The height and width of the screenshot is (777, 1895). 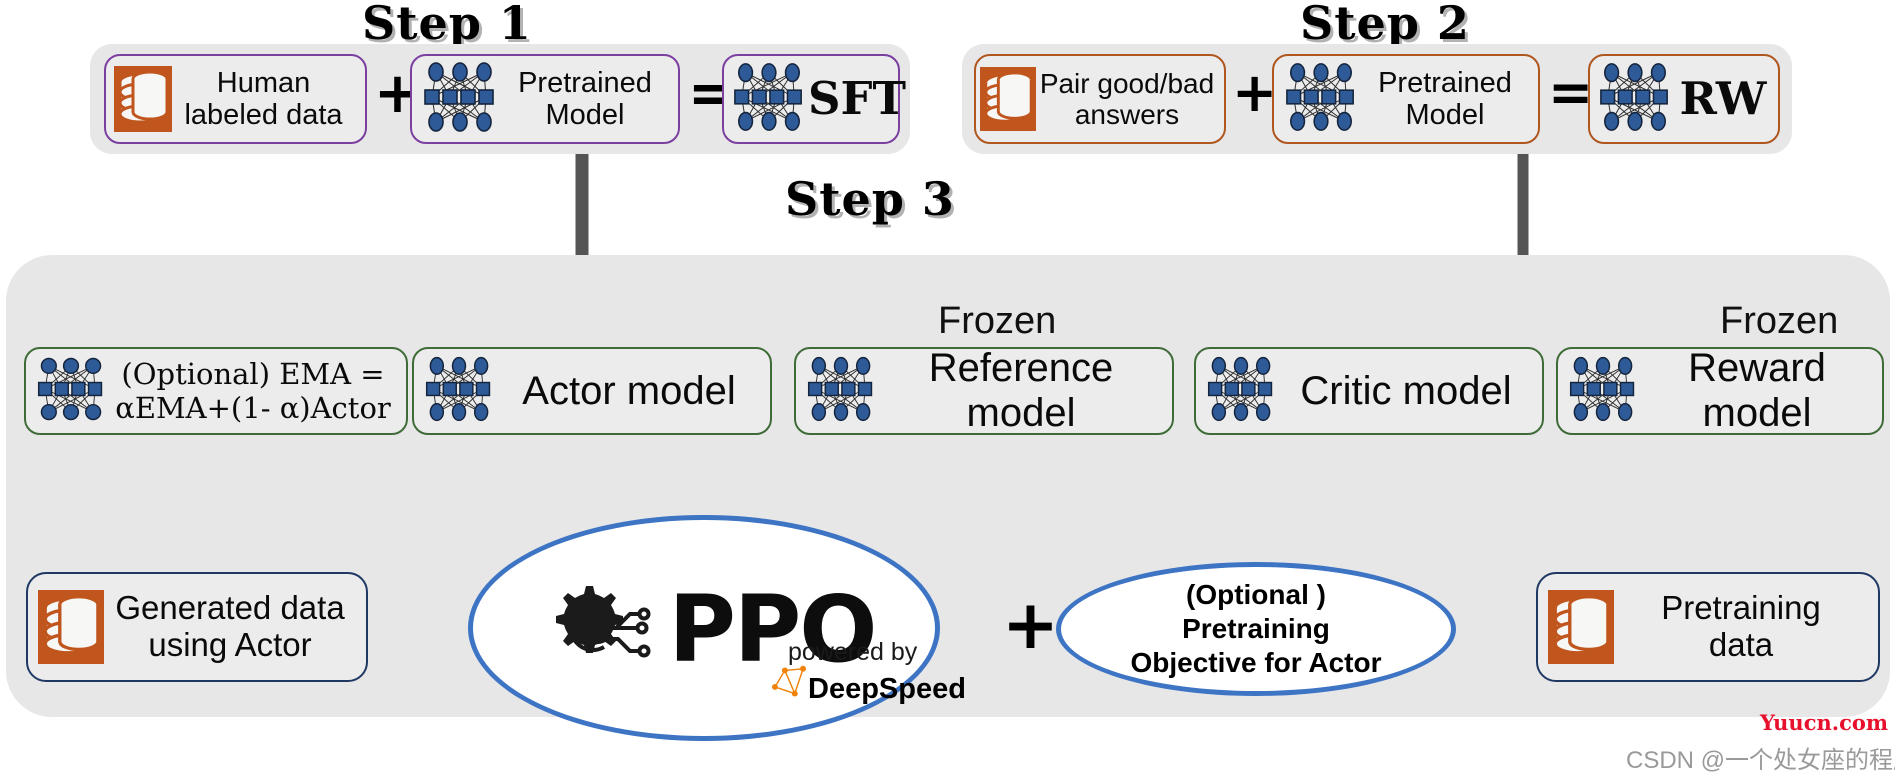 I want to click on bottom-plus-operator: +, so click(x=1030, y=625).